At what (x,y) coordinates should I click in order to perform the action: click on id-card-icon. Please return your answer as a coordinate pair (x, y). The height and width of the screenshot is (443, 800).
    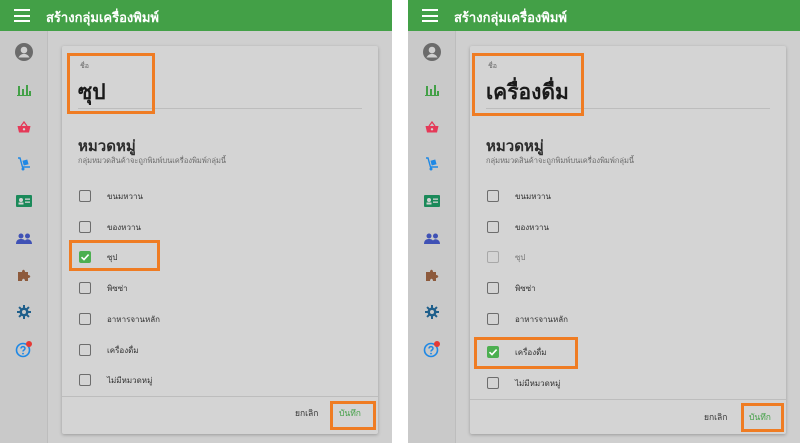
    Looking at the image, I should click on (24, 201).